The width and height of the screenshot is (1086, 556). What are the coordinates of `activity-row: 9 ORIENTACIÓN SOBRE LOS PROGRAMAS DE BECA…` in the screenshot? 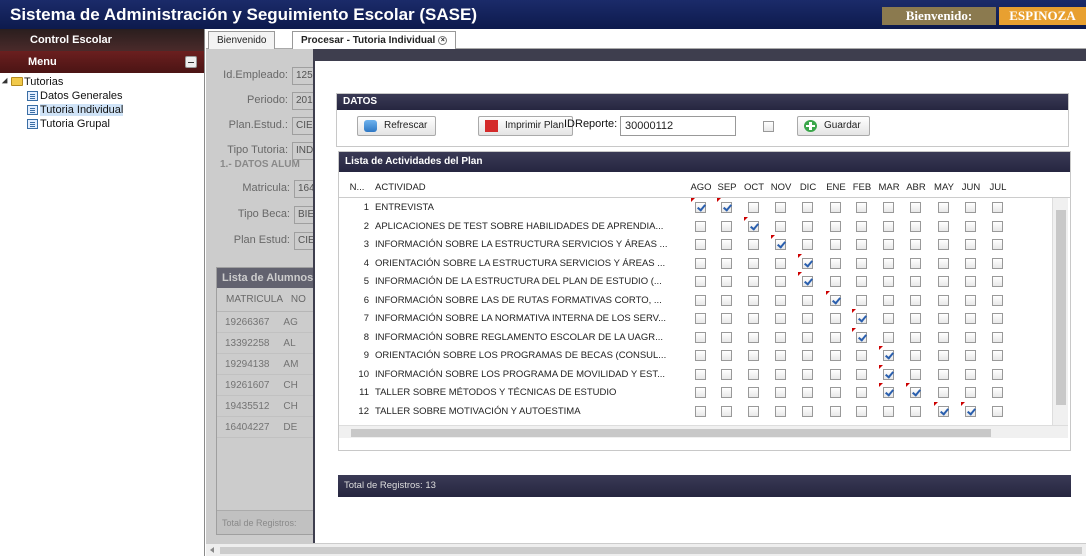 It's located at (695, 356).